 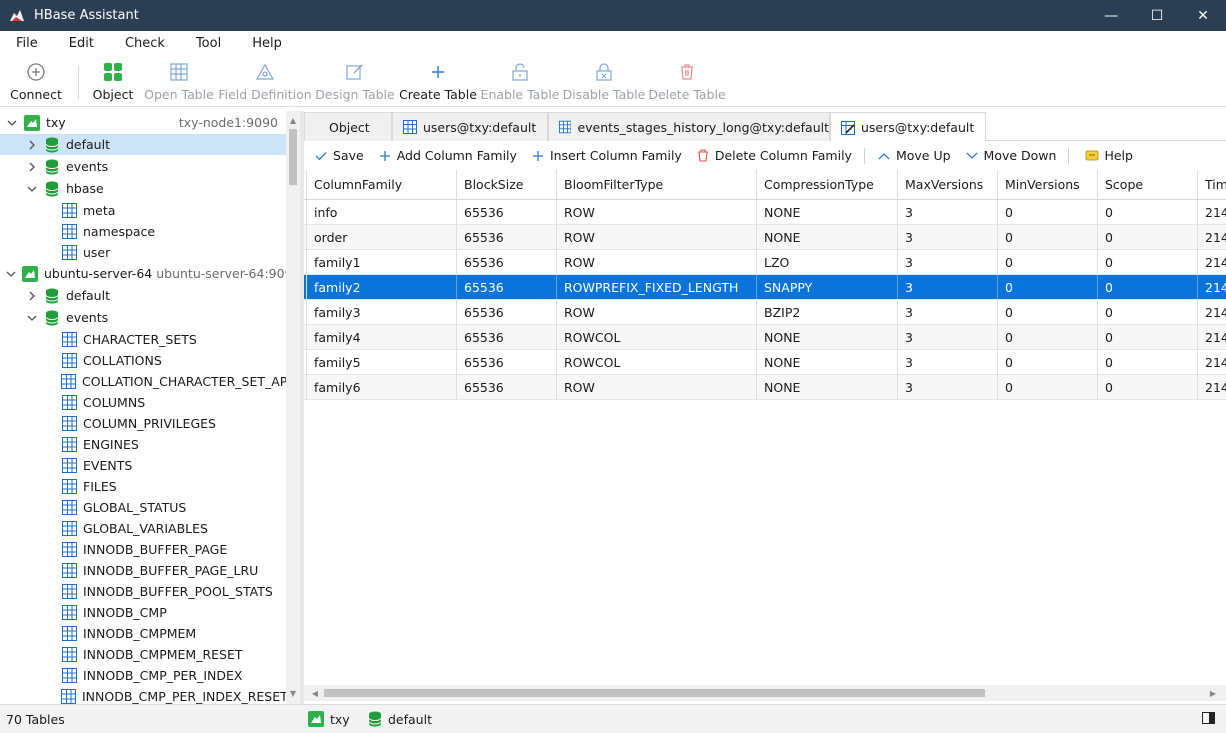 I want to click on grid-horizontal-scrollbar: ◀ ▶, so click(x=765, y=693).